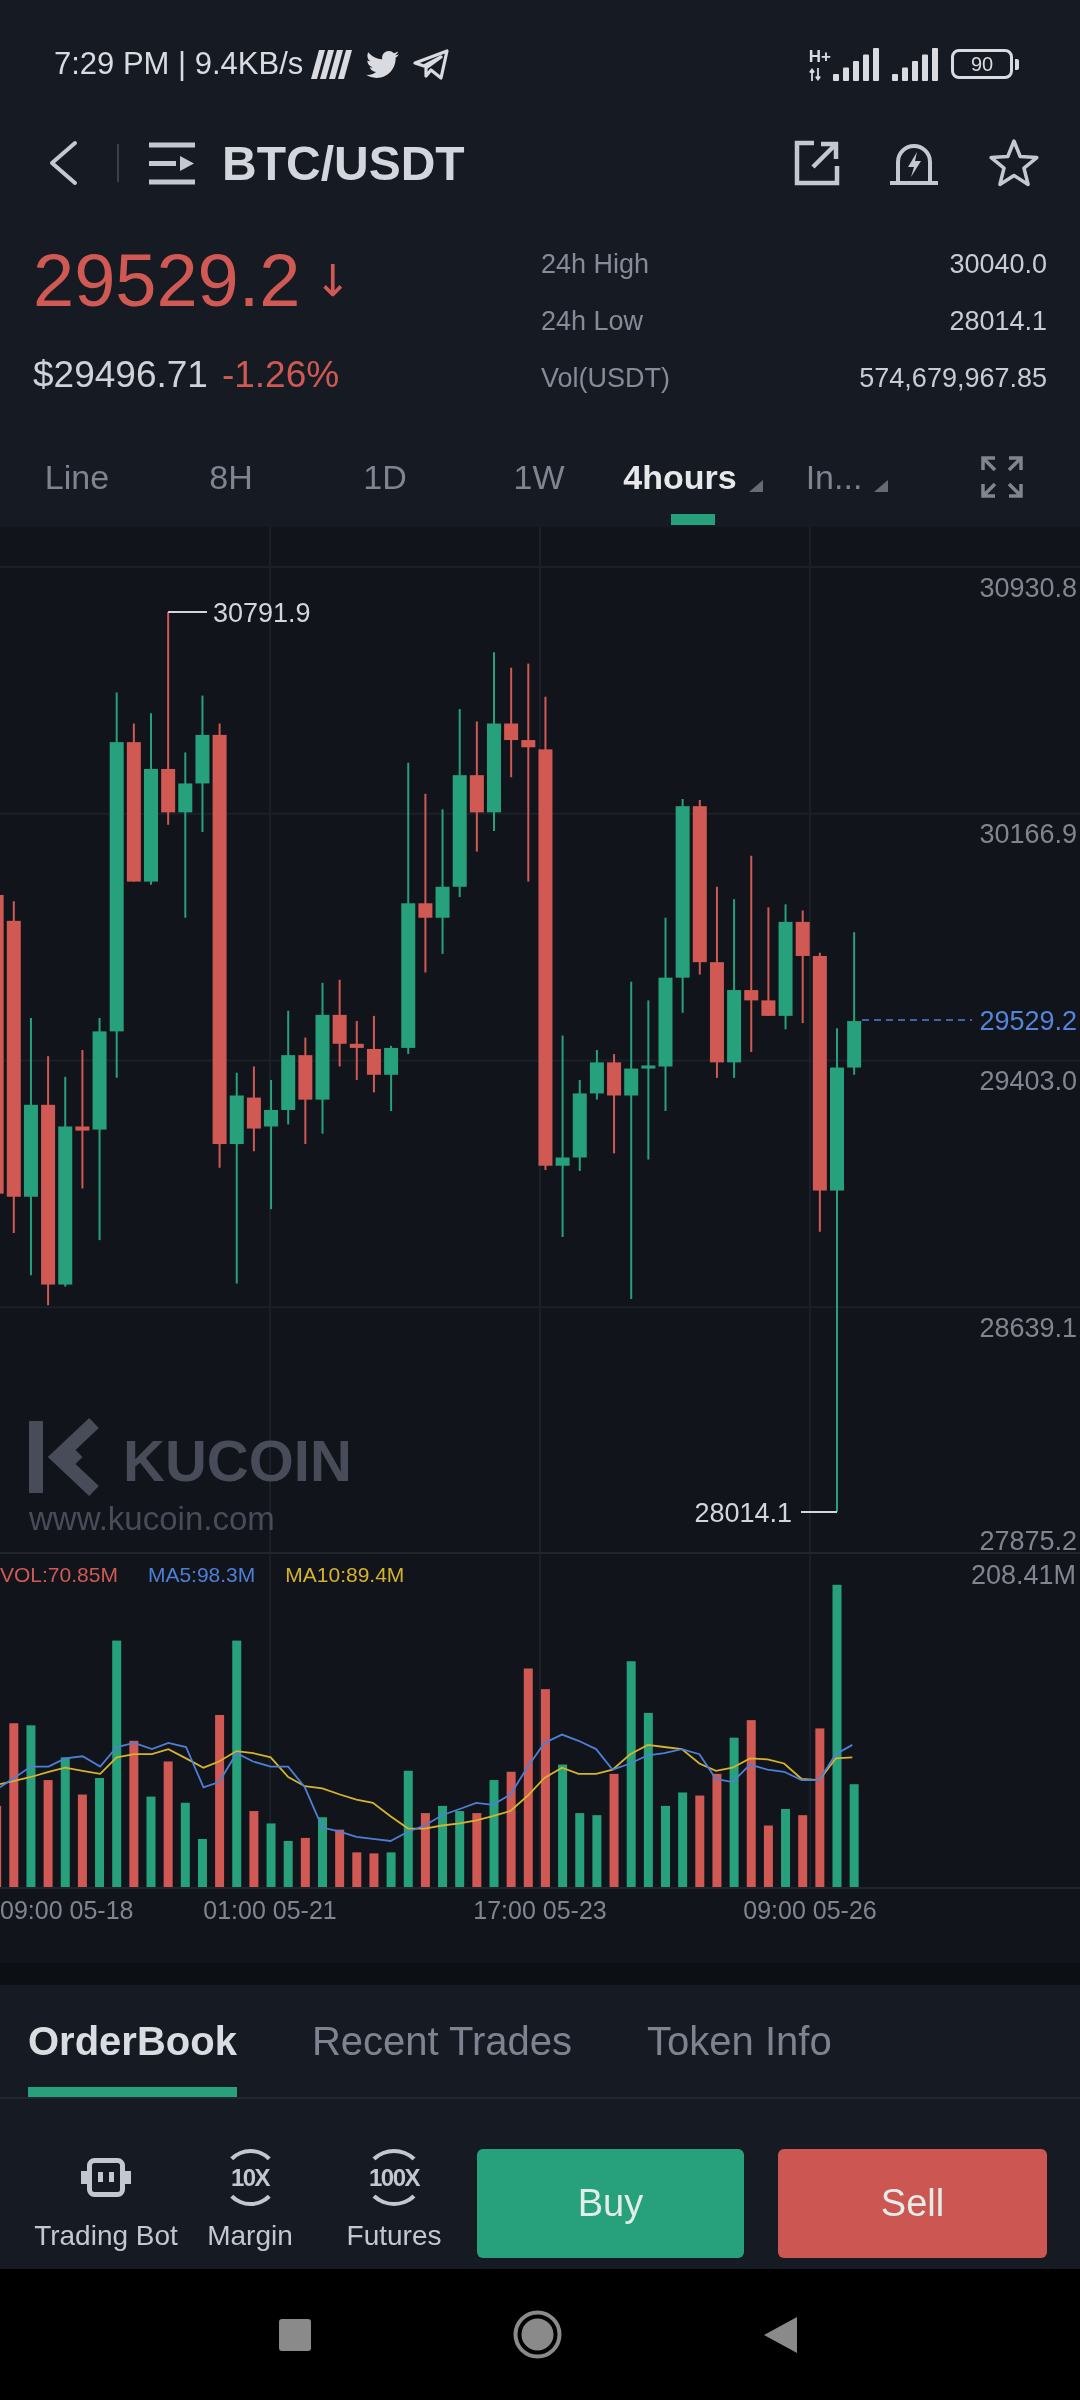 The width and height of the screenshot is (1080, 2400). Describe the element at coordinates (152, 1518) in the screenshot. I see `watermark-site: www.kucoin.com` at that location.